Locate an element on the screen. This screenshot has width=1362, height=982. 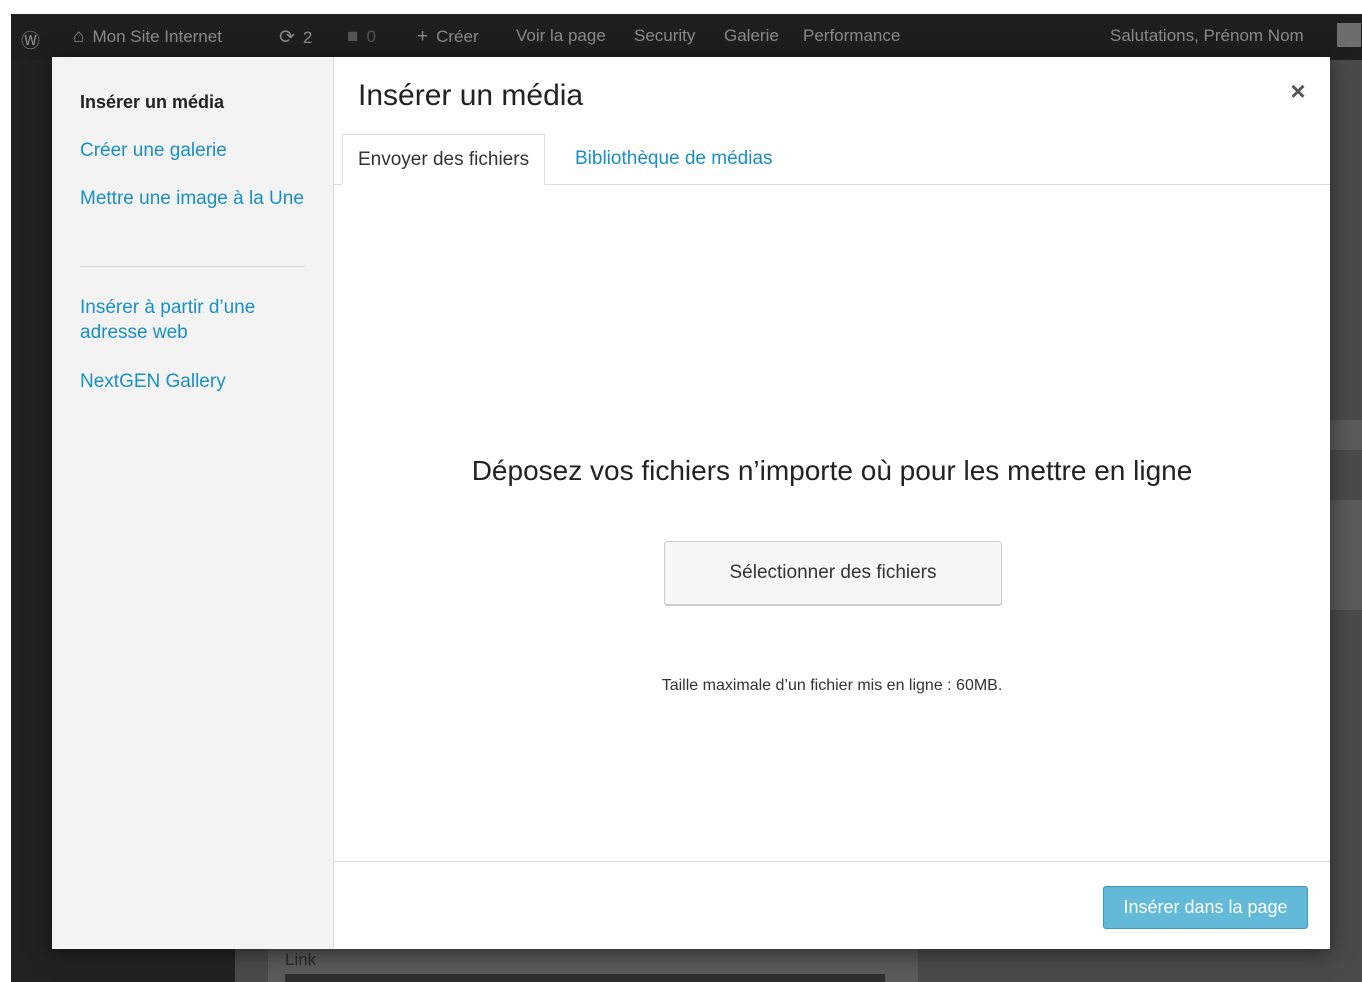
select-files-button: Sélectionner des fichiers is located at coordinates (833, 573).